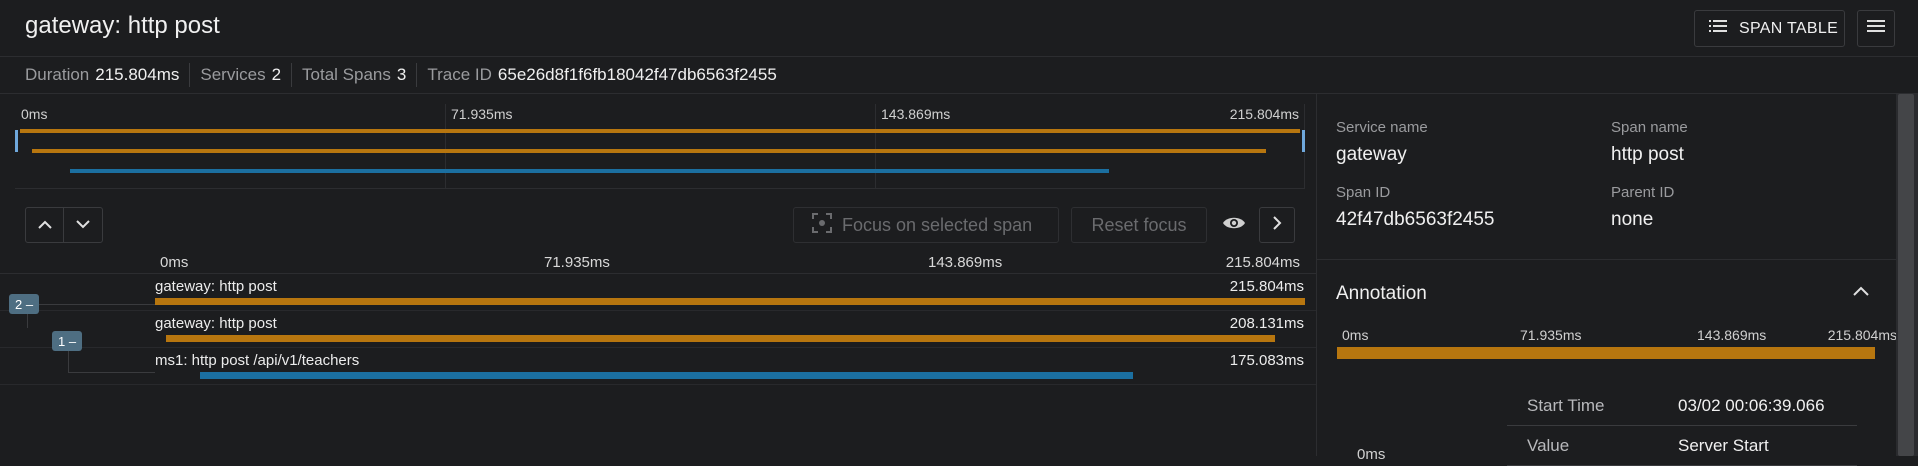 This screenshot has height=466, width=1918. Describe the element at coordinates (658, 292) in the screenshot. I see `span-row: gateway: http post 215.804ms` at that location.